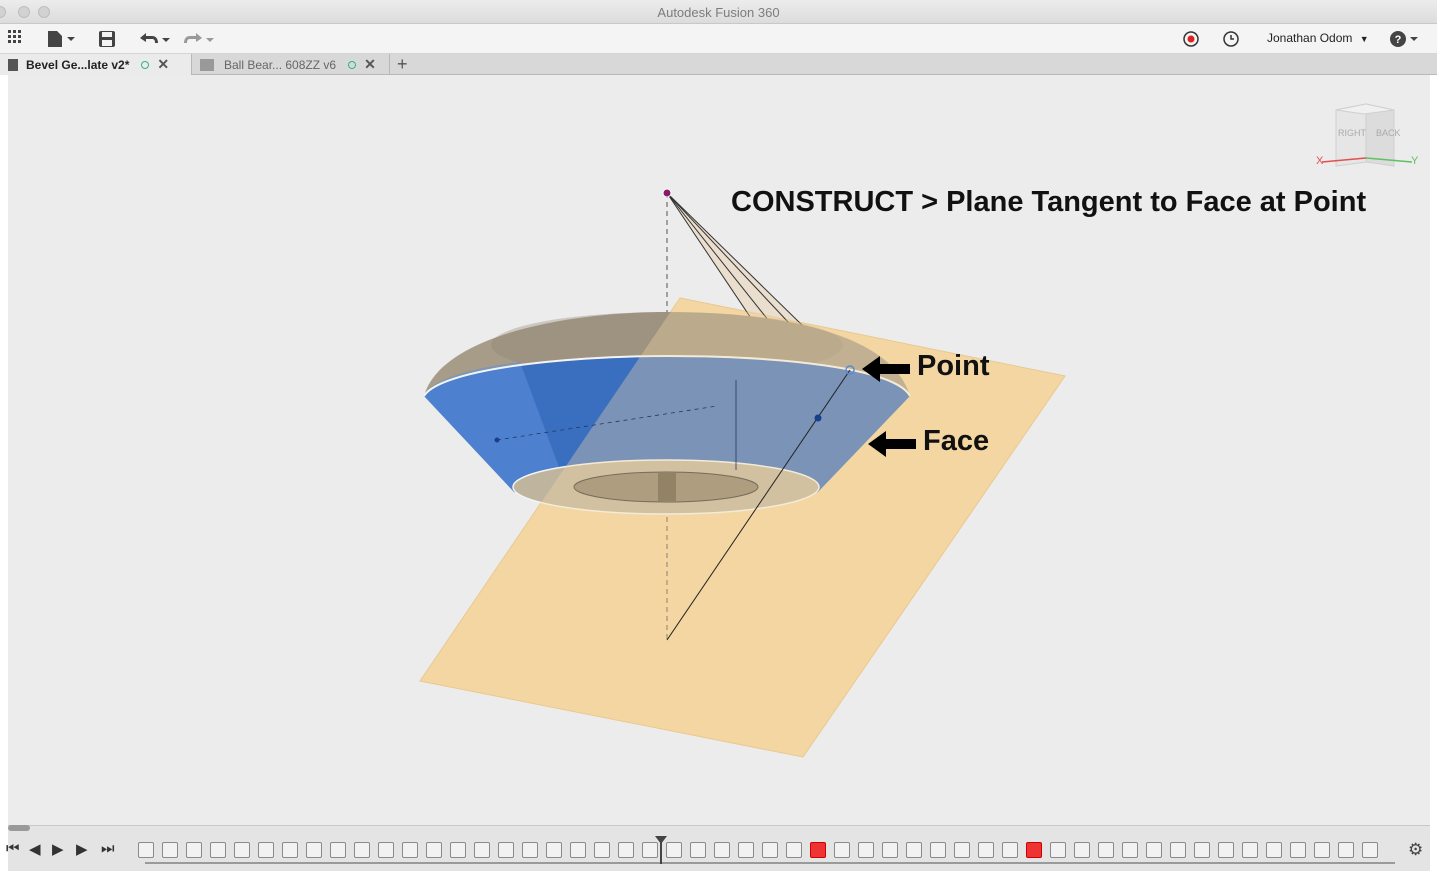 The image size is (1437, 871). What do you see at coordinates (1415, 161) in the screenshot?
I see `y-axis-label: Y` at bounding box center [1415, 161].